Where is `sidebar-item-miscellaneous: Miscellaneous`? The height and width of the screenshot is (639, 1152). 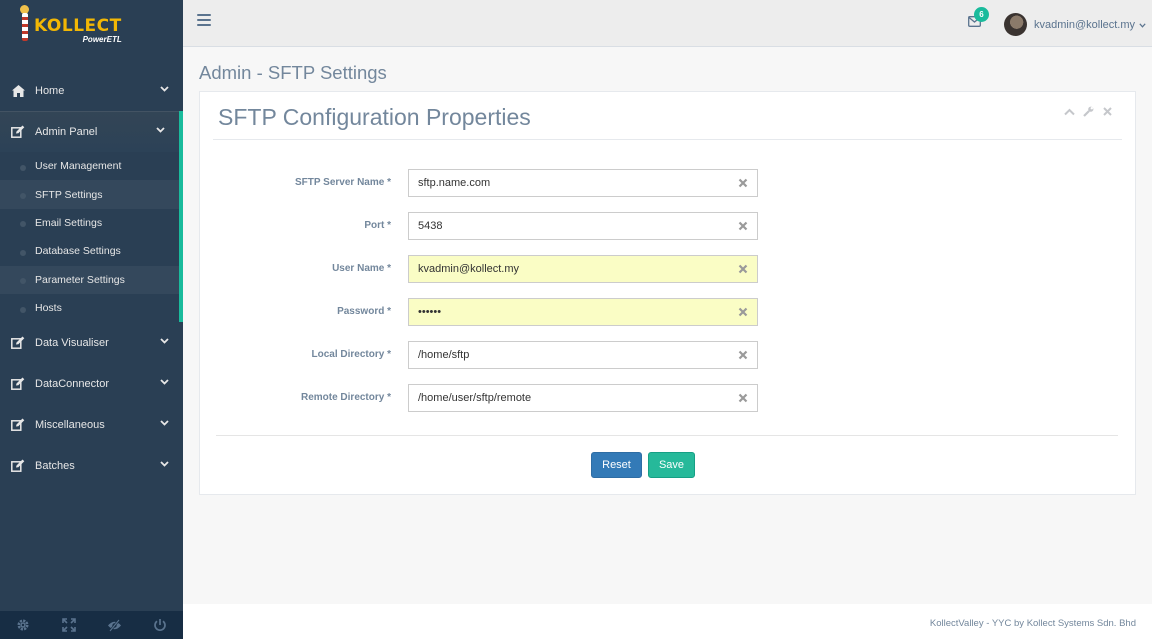
sidebar-item-miscellaneous: Miscellaneous is located at coordinates (91, 424).